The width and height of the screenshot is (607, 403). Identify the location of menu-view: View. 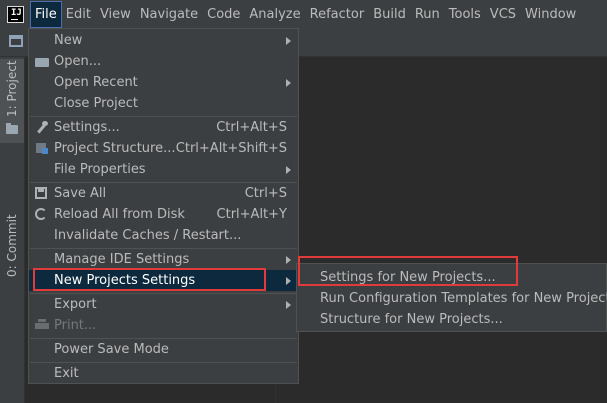
(115, 14).